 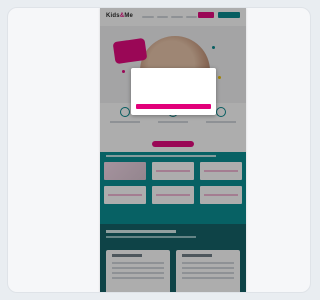 What do you see at coordinates (173, 106) in the screenshot?
I see `accept-cookies-button` at bounding box center [173, 106].